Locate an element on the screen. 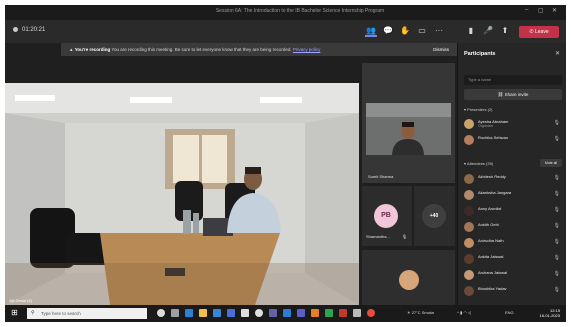 This screenshot has height=327, width=571. store-icon is located at coordinates (217, 313).